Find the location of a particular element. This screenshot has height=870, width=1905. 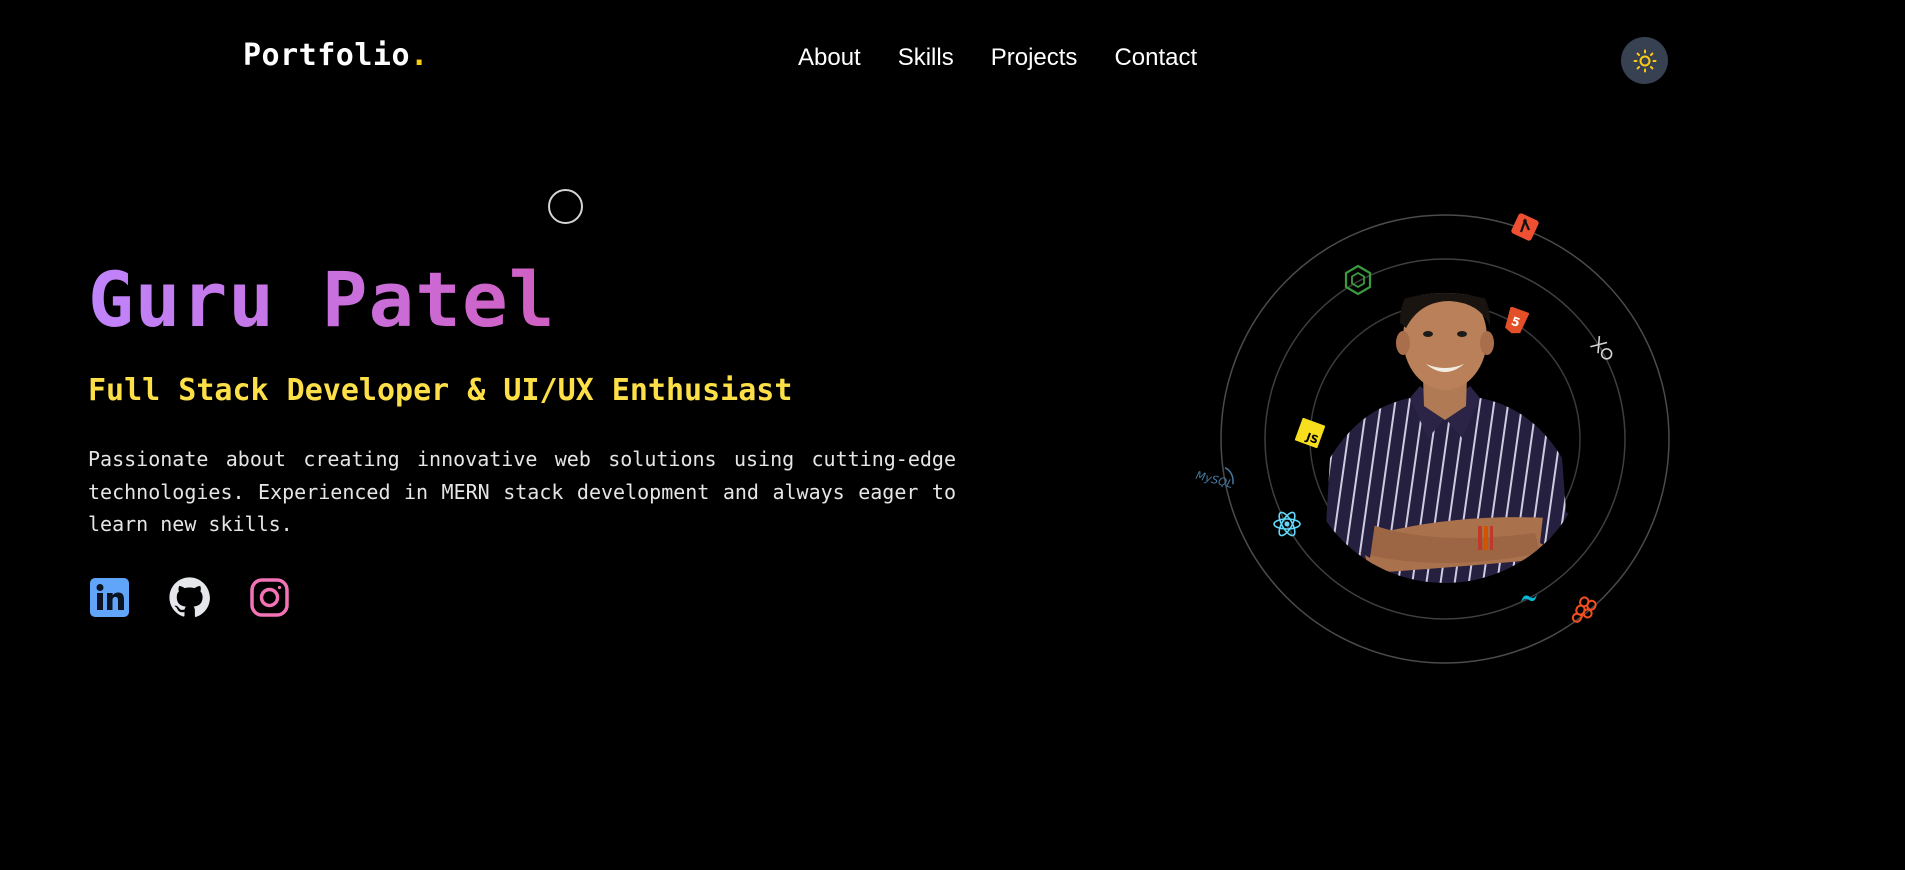

logo: Portfolio. is located at coordinates (336, 55).